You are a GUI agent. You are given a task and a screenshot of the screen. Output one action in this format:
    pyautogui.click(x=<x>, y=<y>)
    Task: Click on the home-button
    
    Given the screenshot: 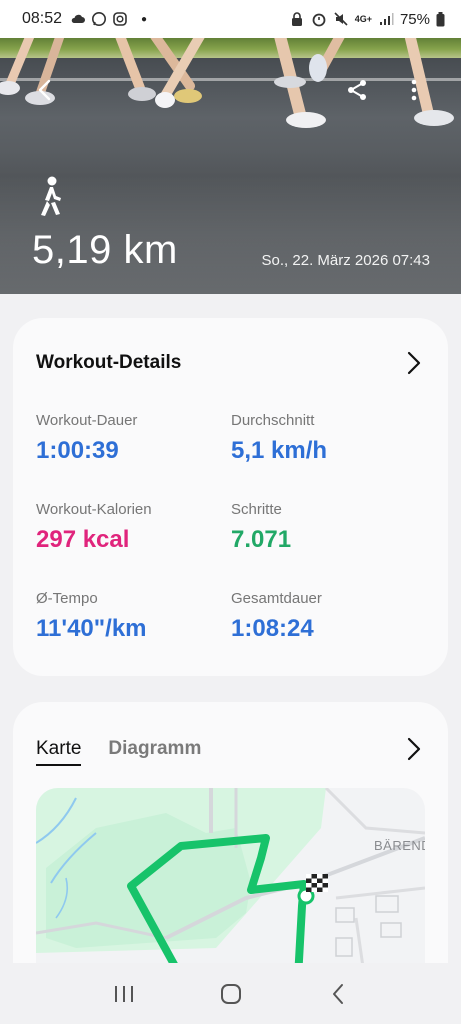 What is the action you would take?
    pyautogui.click(x=231, y=994)
    